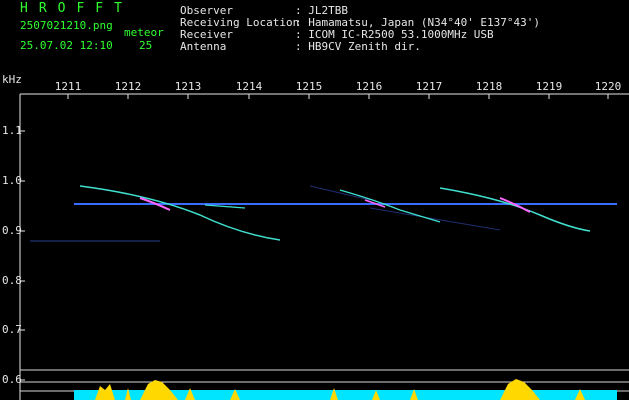  What do you see at coordinates (22, 255) in the screenshot?
I see `y-tick-marks` at bounding box center [22, 255].